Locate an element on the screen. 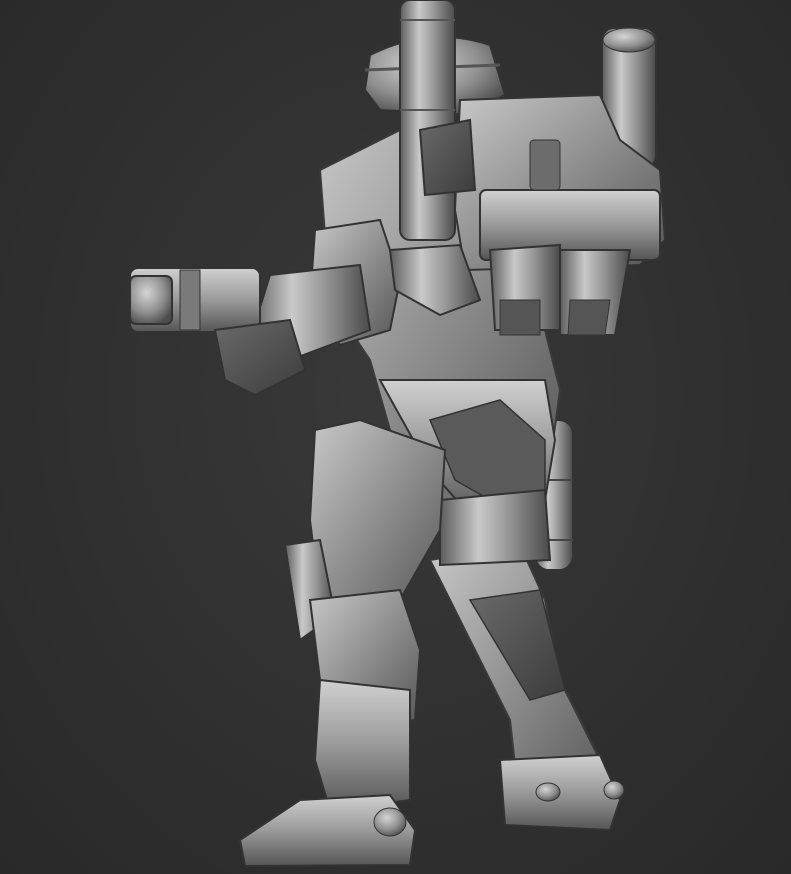 The width and height of the screenshot is (791, 874). rear-leg is located at coordinates (526, 687).